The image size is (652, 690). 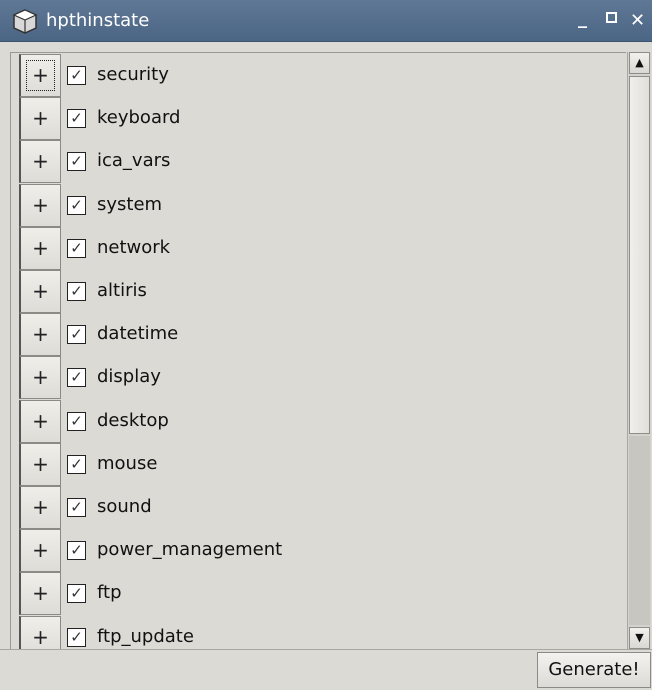 I want to click on minimize-button: _, so click(x=582, y=18).